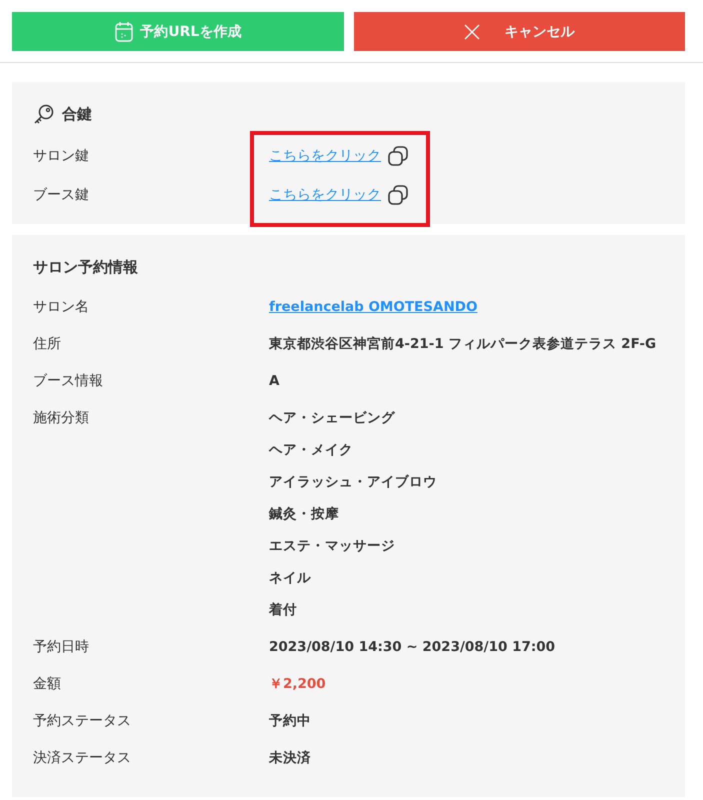 The height and width of the screenshot is (800, 703). I want to click on treatment-item: ネイル, so click(290, 578).